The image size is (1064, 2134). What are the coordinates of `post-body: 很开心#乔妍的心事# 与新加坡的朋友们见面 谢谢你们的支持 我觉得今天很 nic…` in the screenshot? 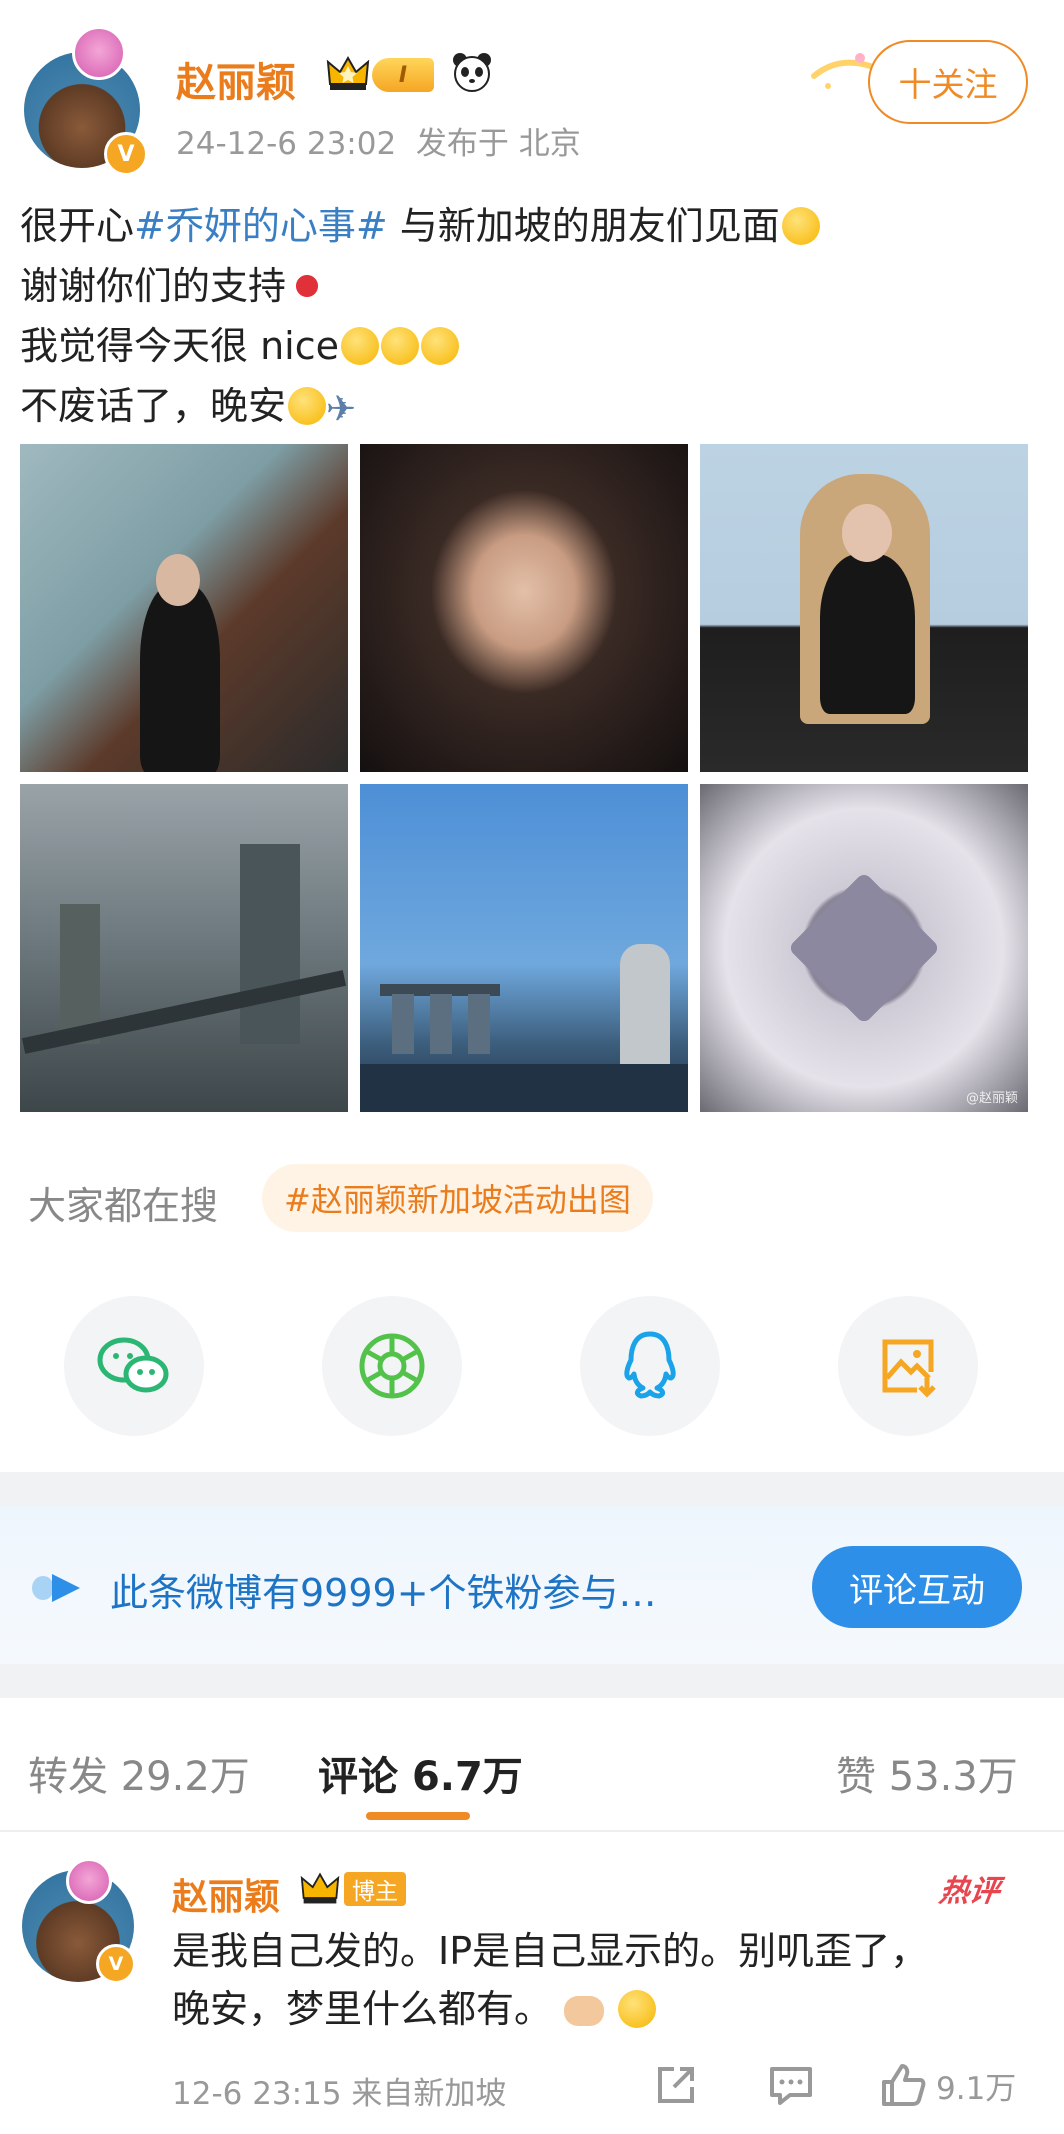 It's located at (530, 316).